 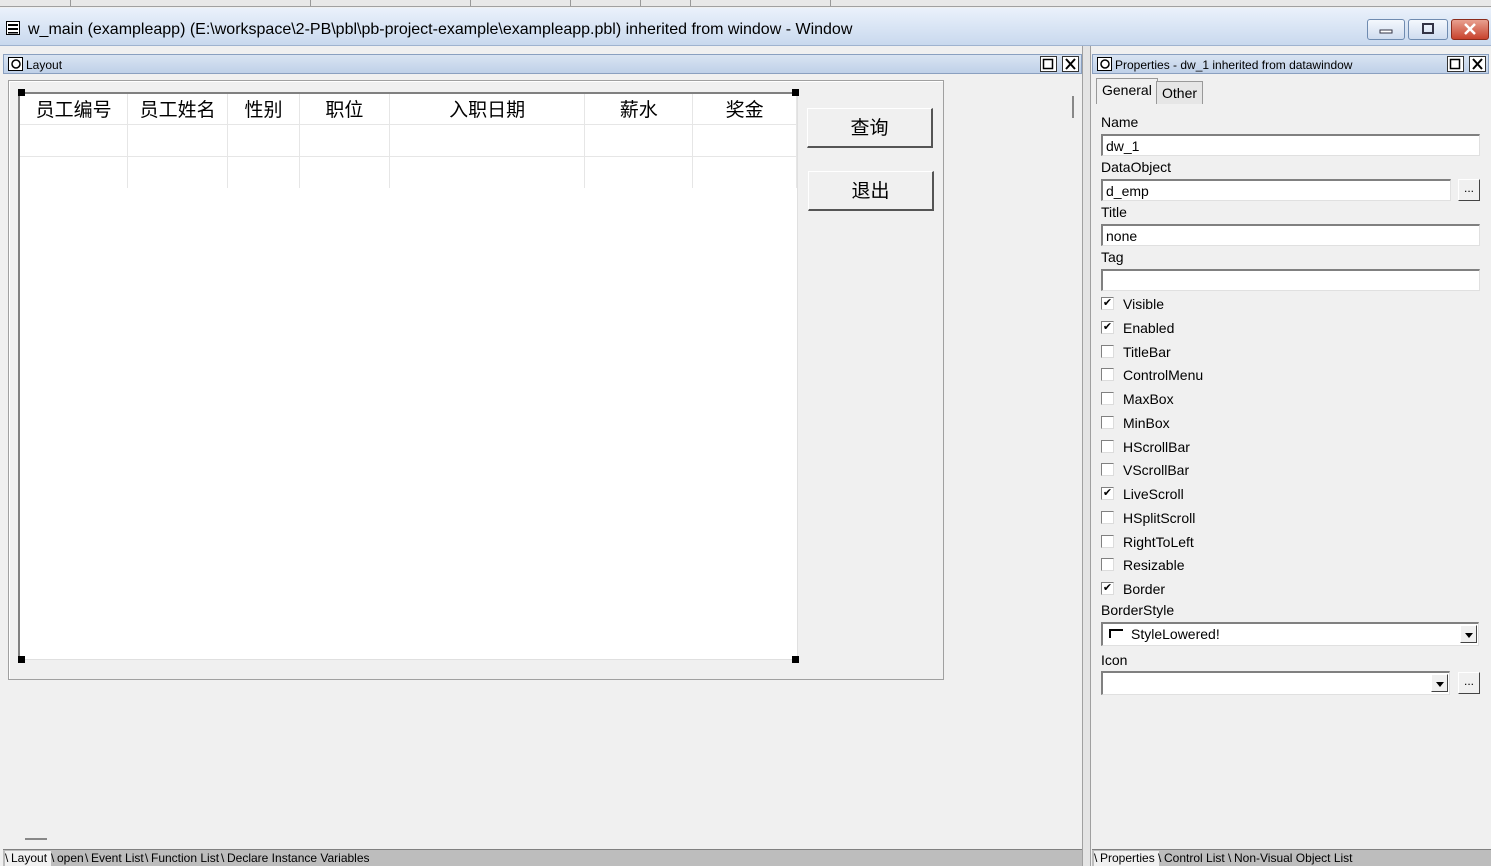 I want to click on tab-non-visual-object-list: Non-Visual Object List, so click(x=1292, y=858).